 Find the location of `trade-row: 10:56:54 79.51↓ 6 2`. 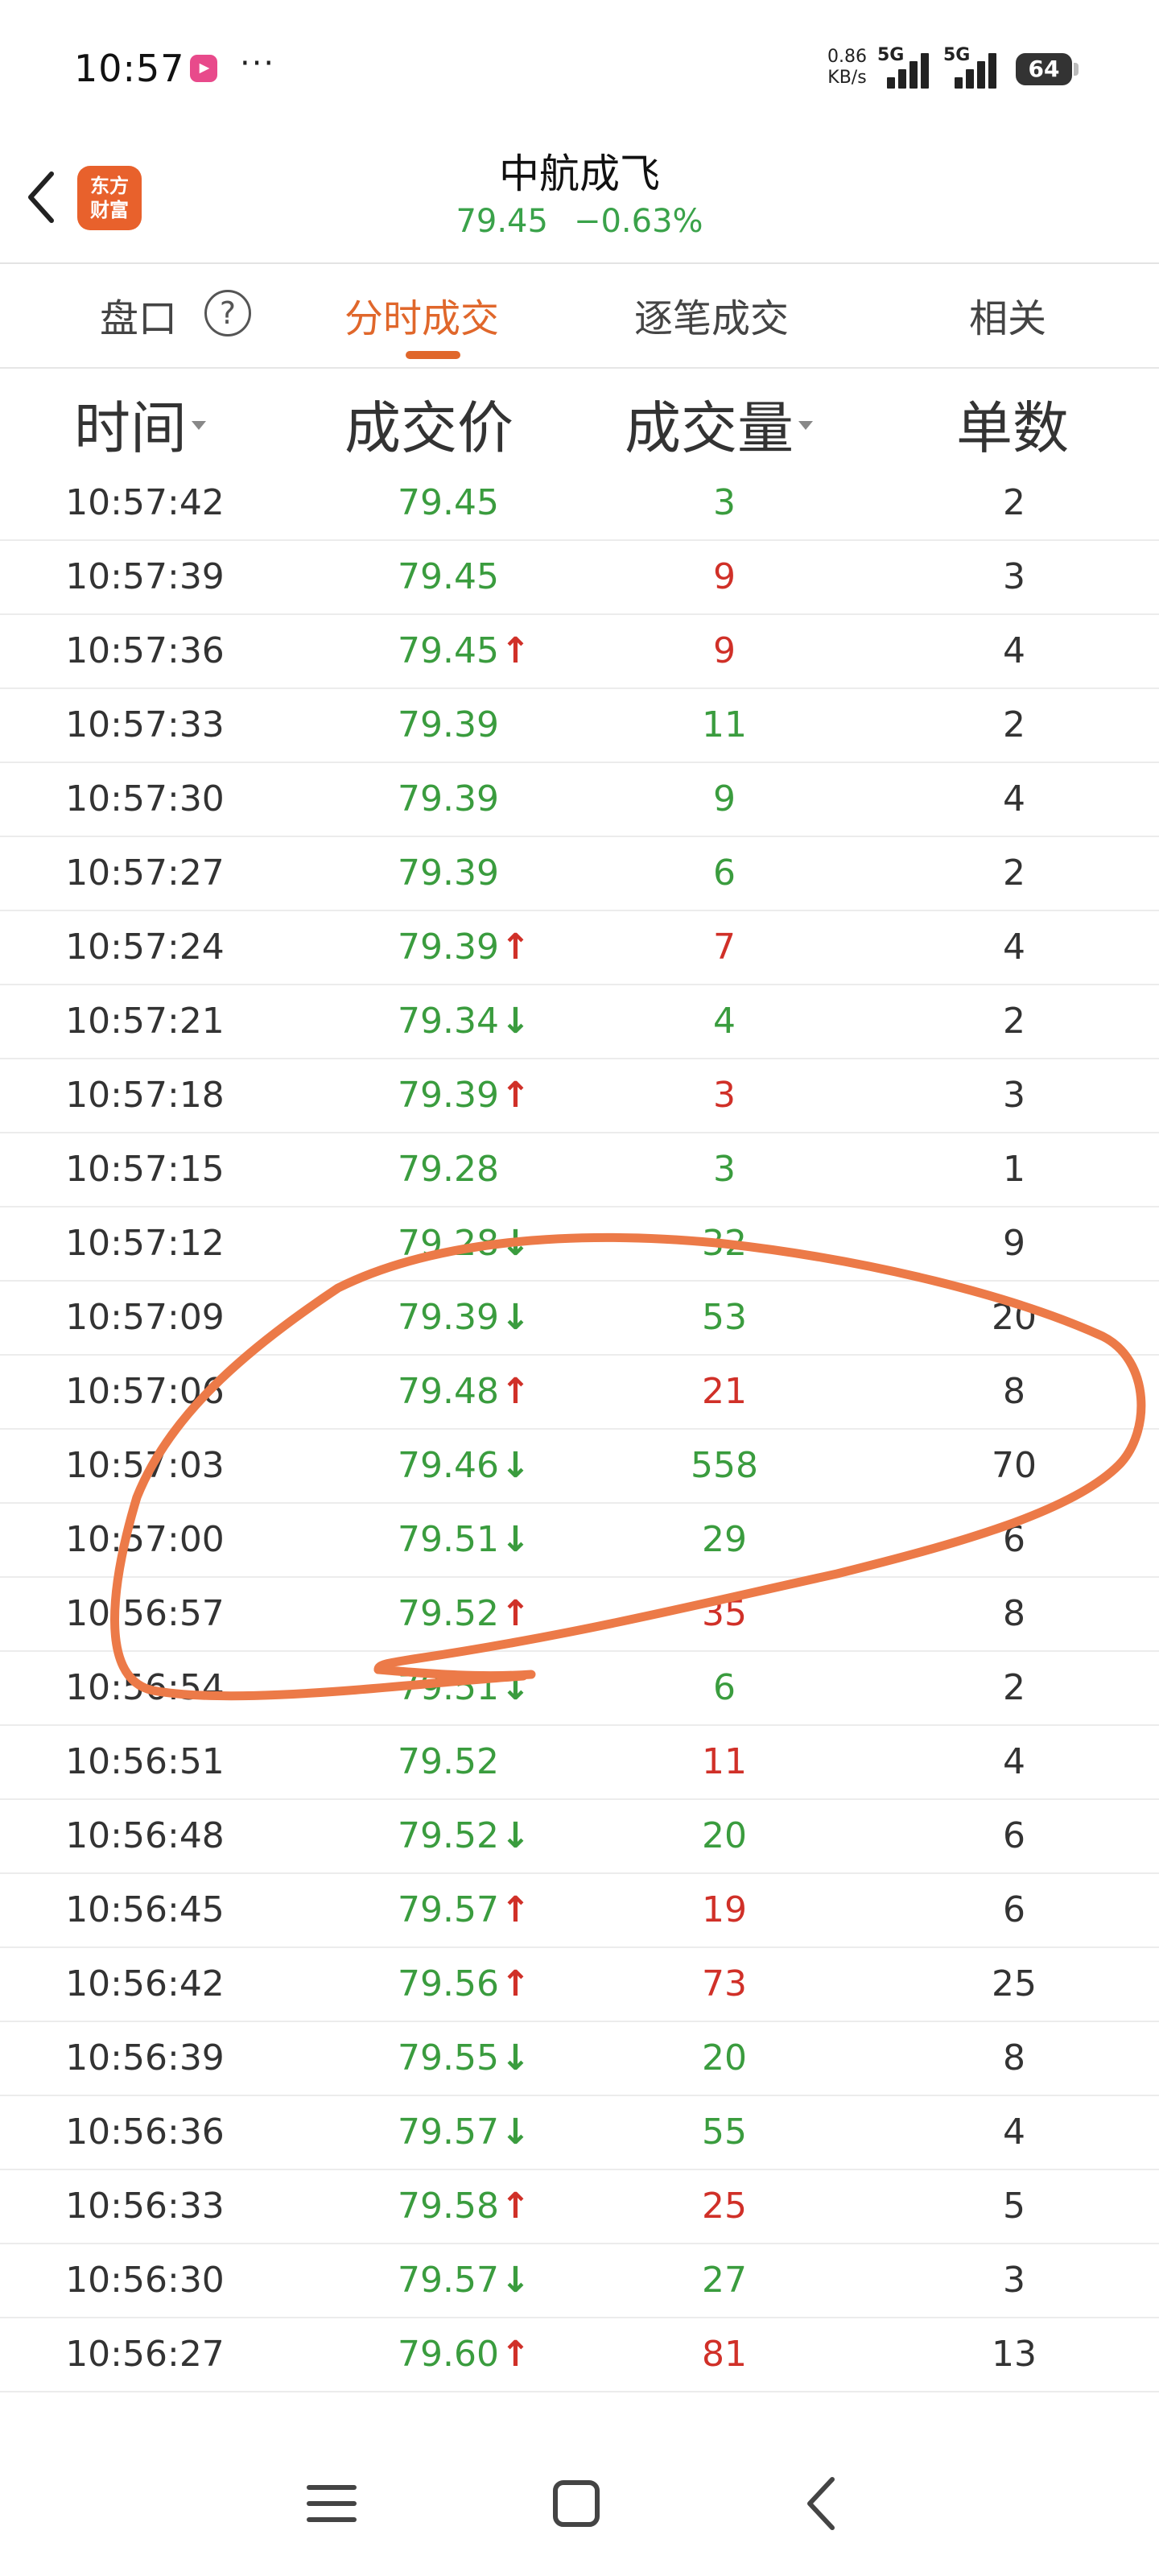

trade-row: 10:56:54 79.51↓ 6 2 is located at coordinates (579, 1689).